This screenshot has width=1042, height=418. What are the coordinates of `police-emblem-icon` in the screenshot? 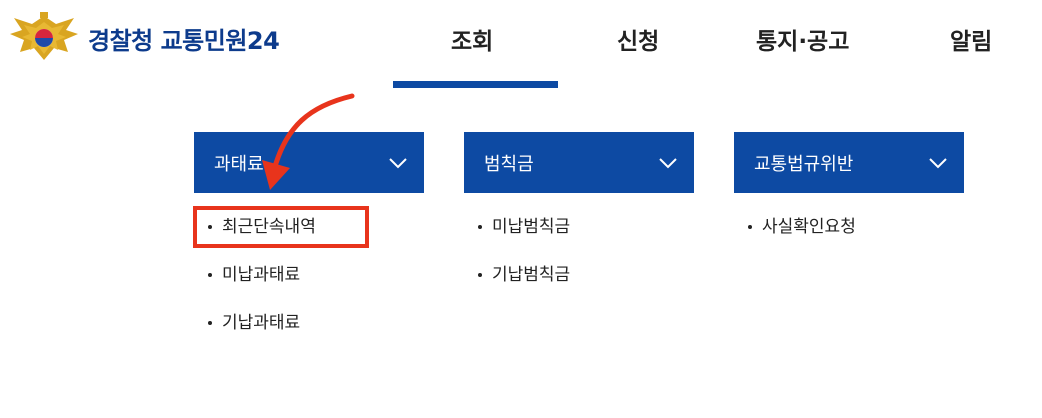 It's located at (44, 36).